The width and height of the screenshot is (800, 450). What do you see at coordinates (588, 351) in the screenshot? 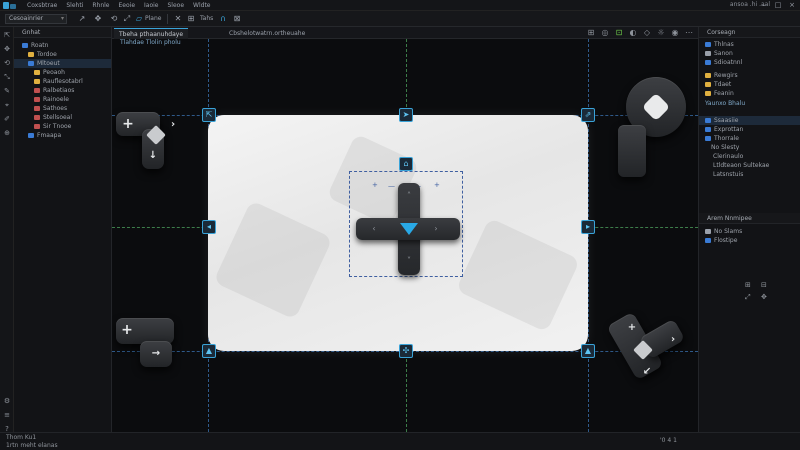
I see `resize-handle-br: ▲` at bounding box center [588, 351].